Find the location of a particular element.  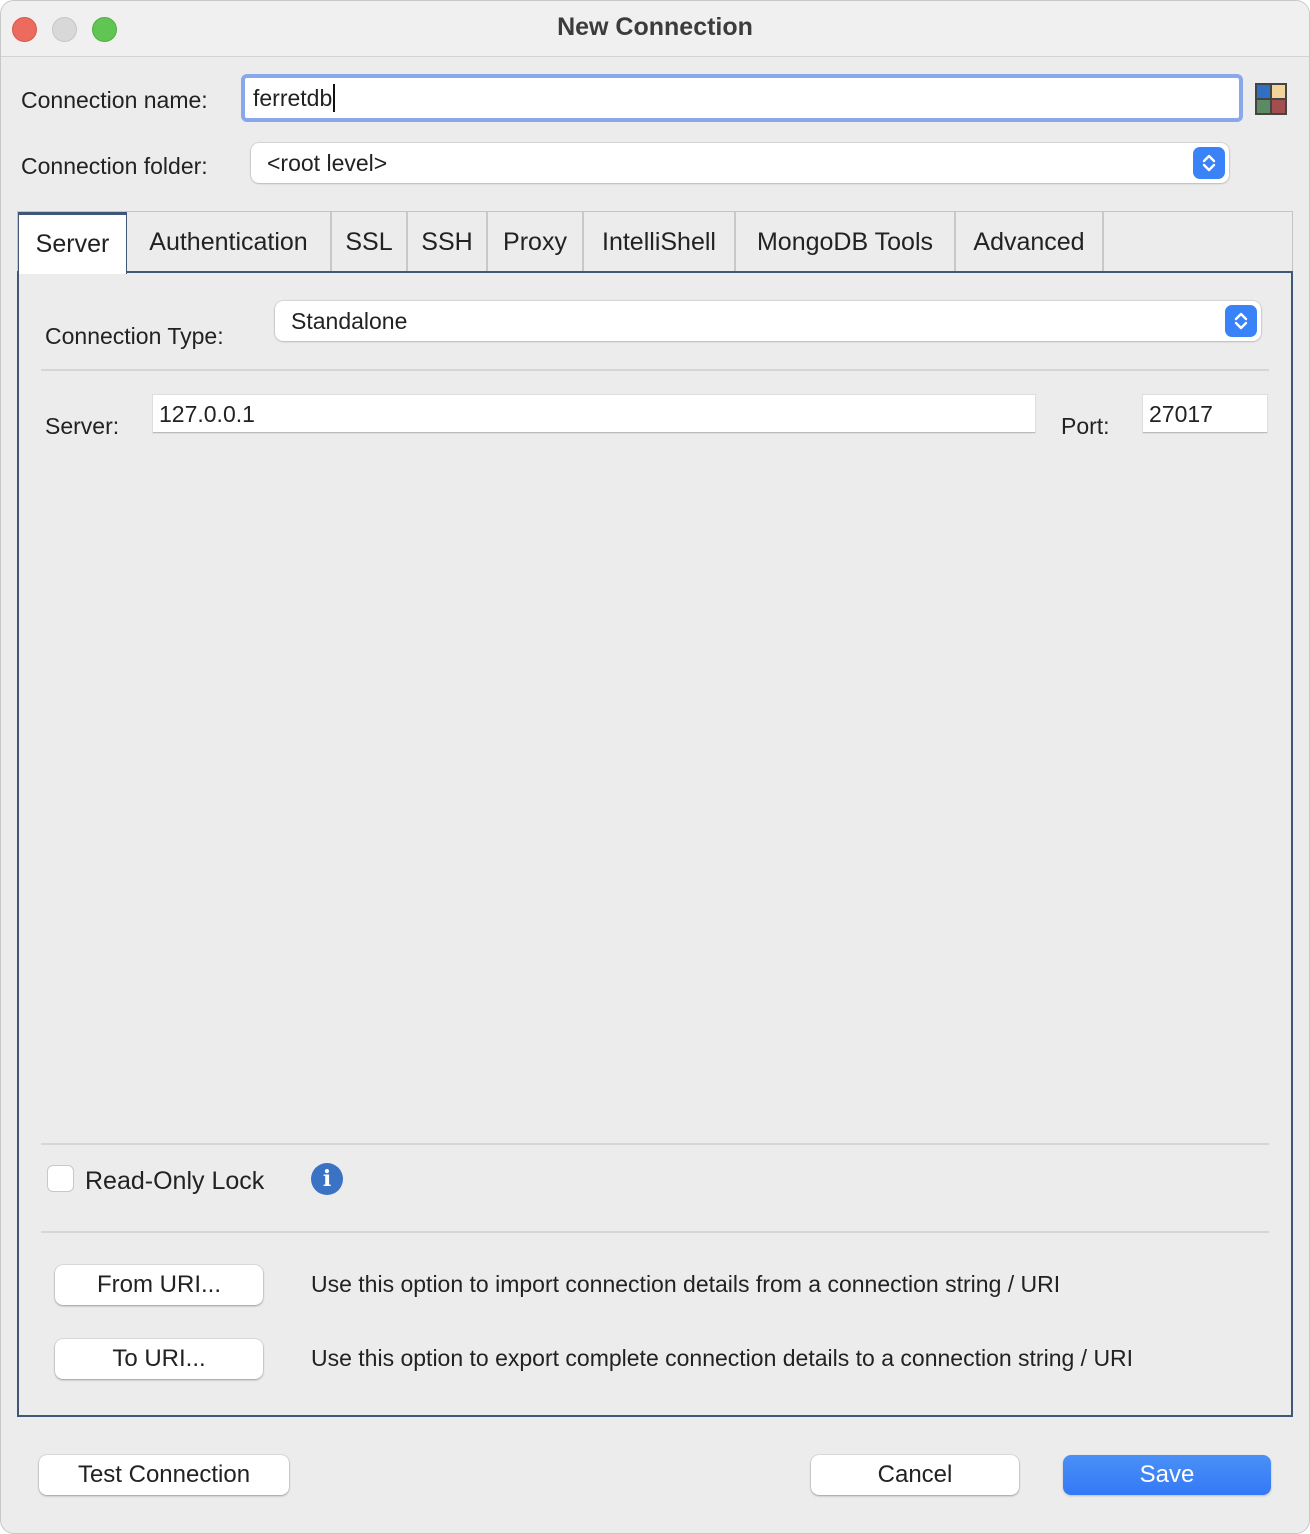

connection-folder-value: <root level> is located at coordinates (327, 162).